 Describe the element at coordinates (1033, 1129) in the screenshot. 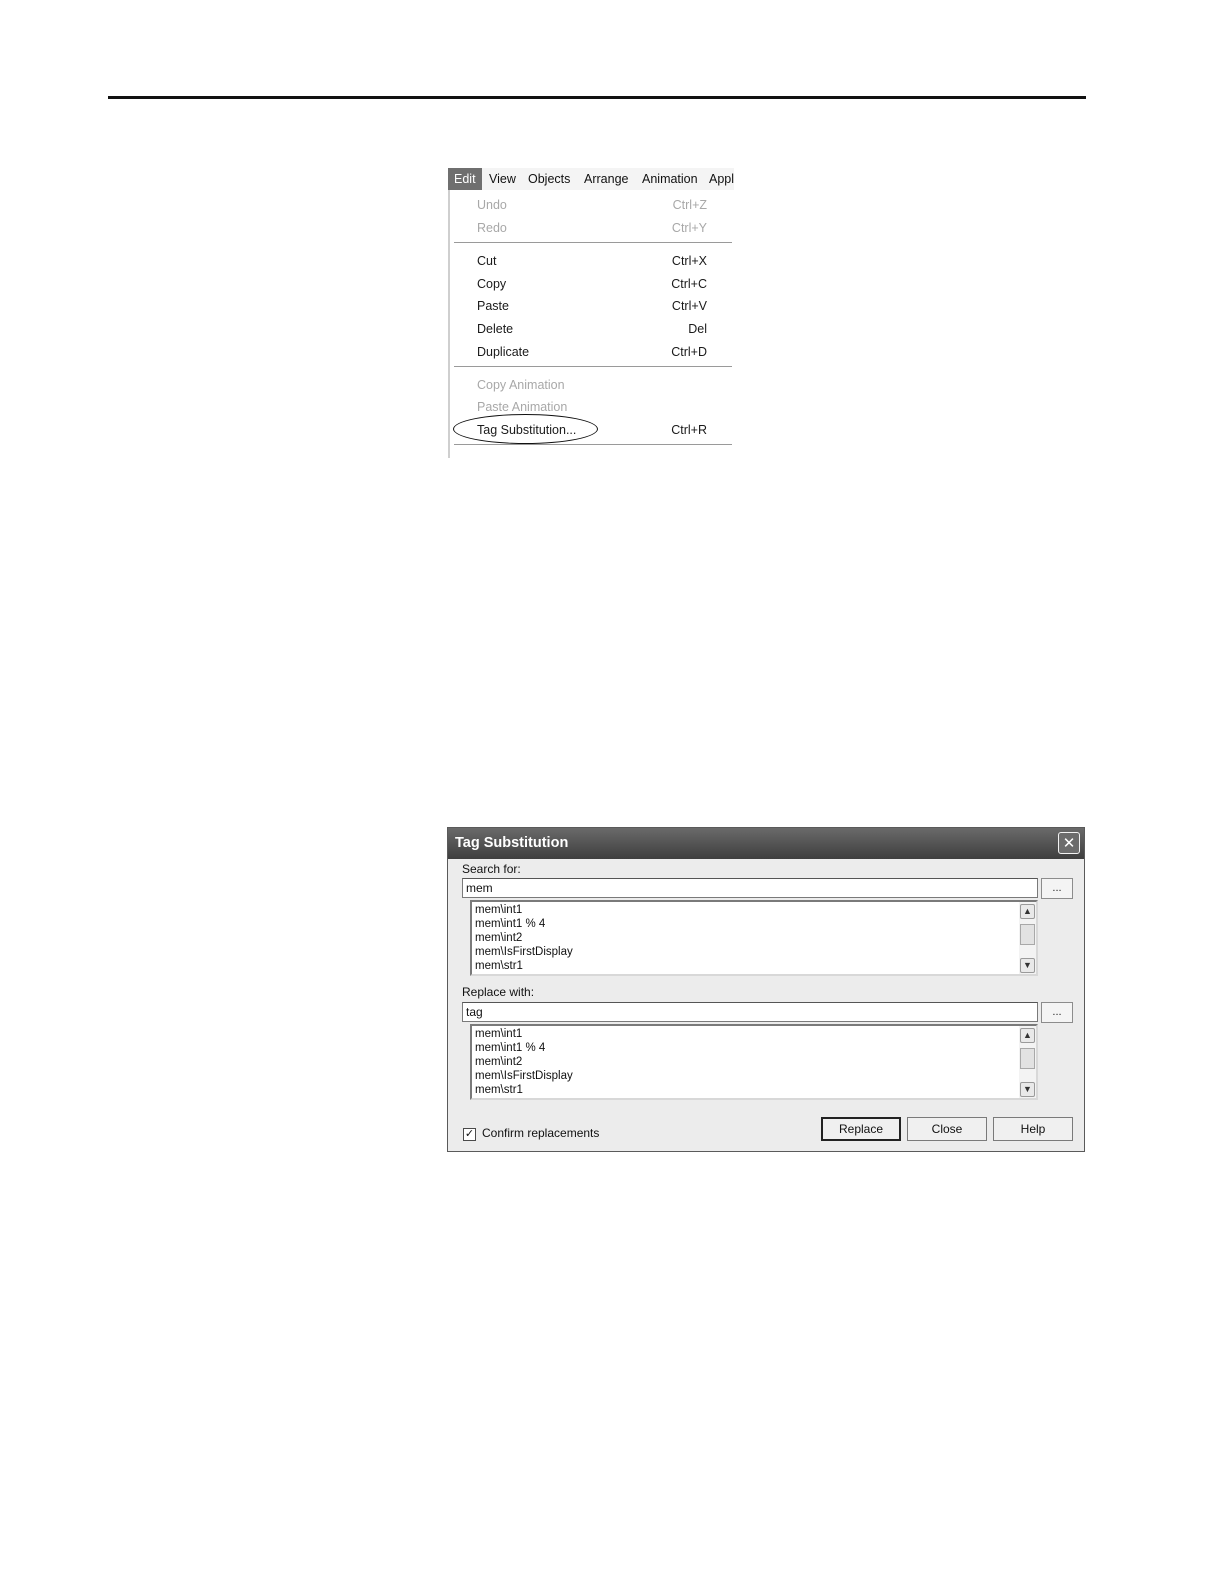

I see `help-button: Help` at that location.